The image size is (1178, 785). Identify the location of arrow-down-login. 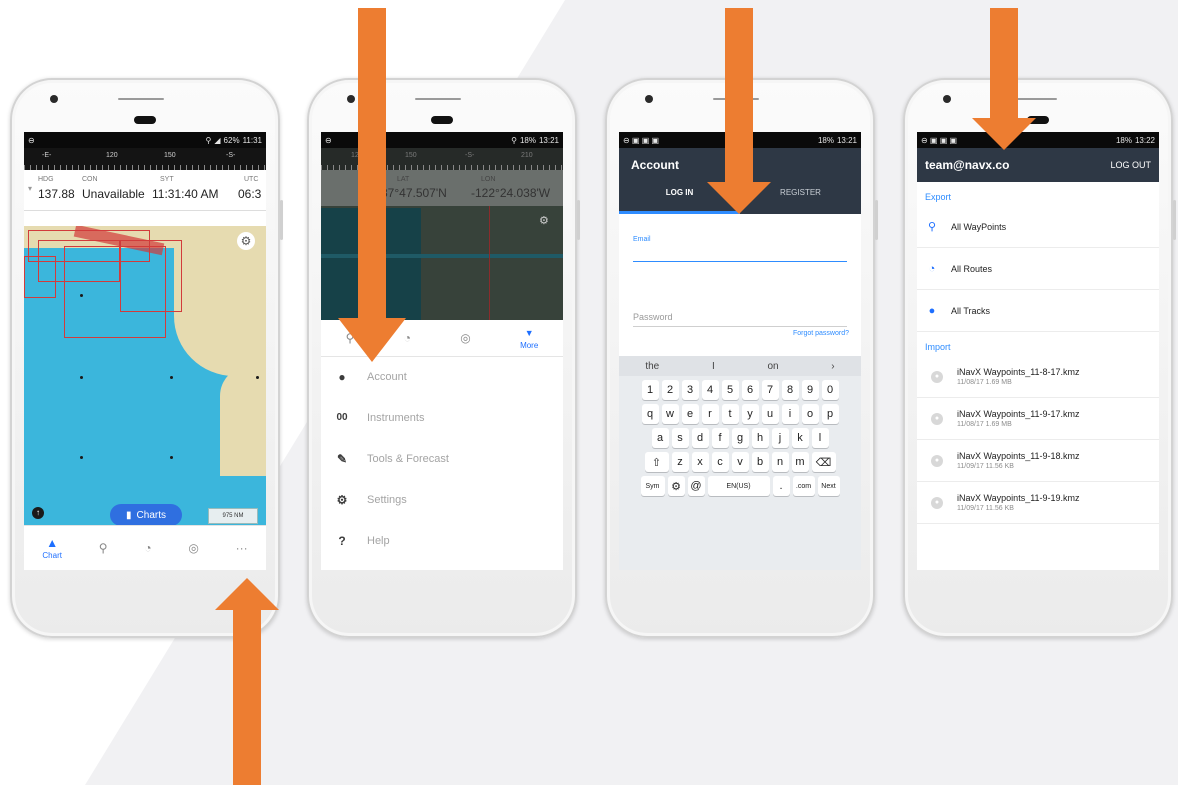
(739, 111).